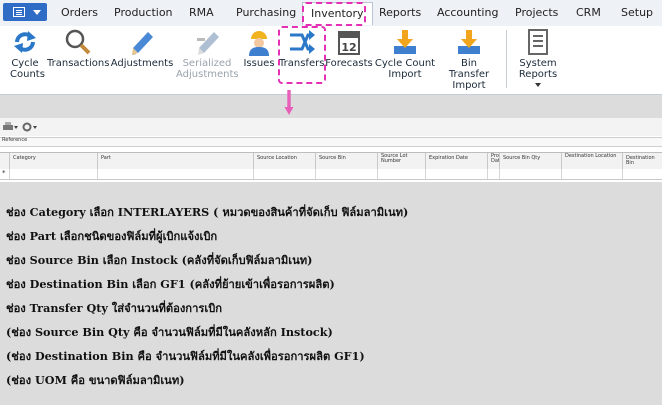 Image resolution: width=662 pixels, height=405 pixels. I want to click on issues-label: Issues, so click(259, 63).